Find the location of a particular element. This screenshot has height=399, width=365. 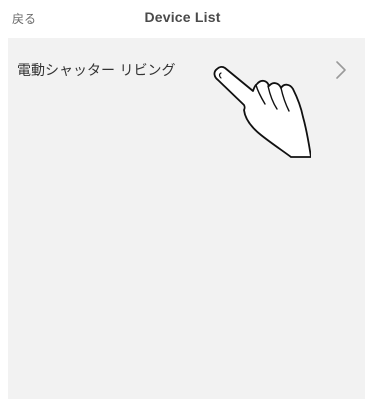

chevron-right-icon is located at coordinates (341, 70).